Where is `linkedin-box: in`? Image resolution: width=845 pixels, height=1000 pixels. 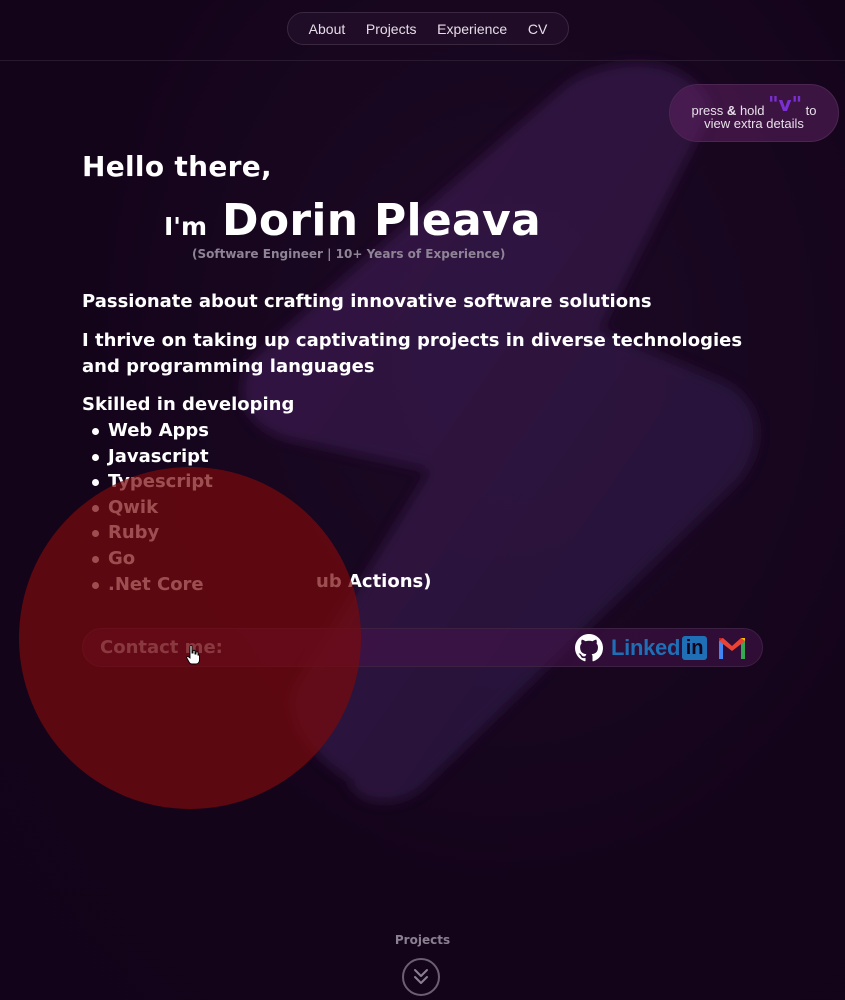
linkedin-box: in is located at coordinates (695, 648).